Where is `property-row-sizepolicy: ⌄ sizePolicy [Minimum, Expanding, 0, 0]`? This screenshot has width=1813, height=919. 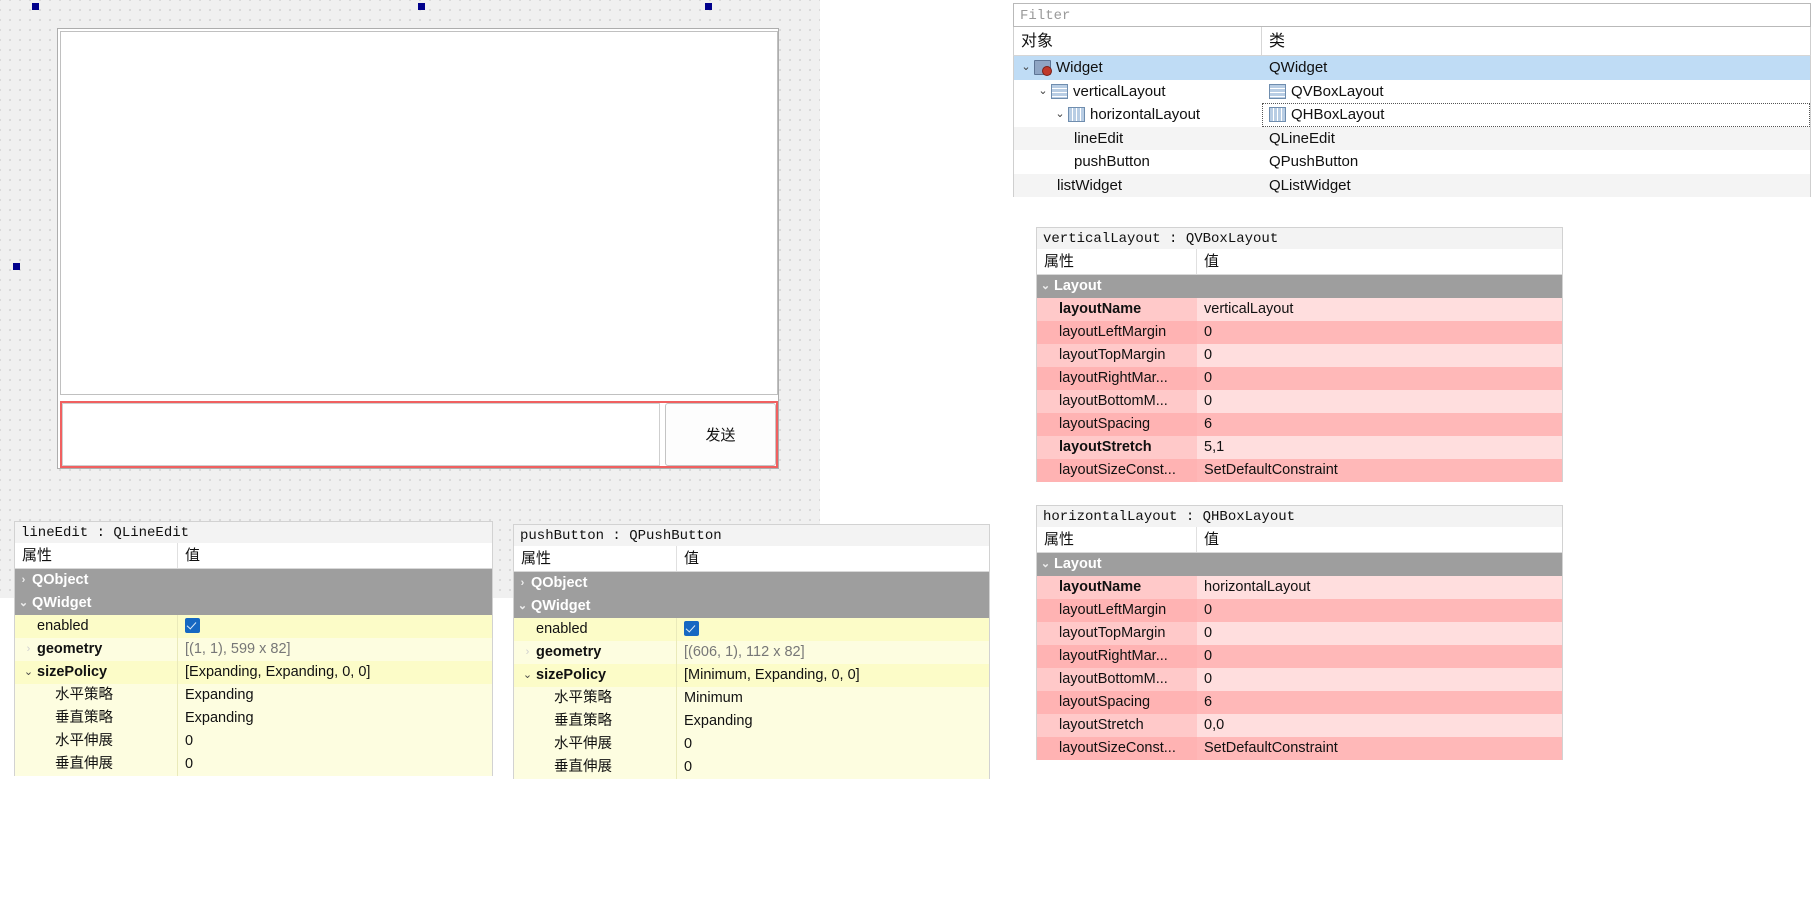 property-row-sizepolicy: ⌄ sizePolicy [Minimum, Expanding, 0, 0] is located at coordinates (751, 675).